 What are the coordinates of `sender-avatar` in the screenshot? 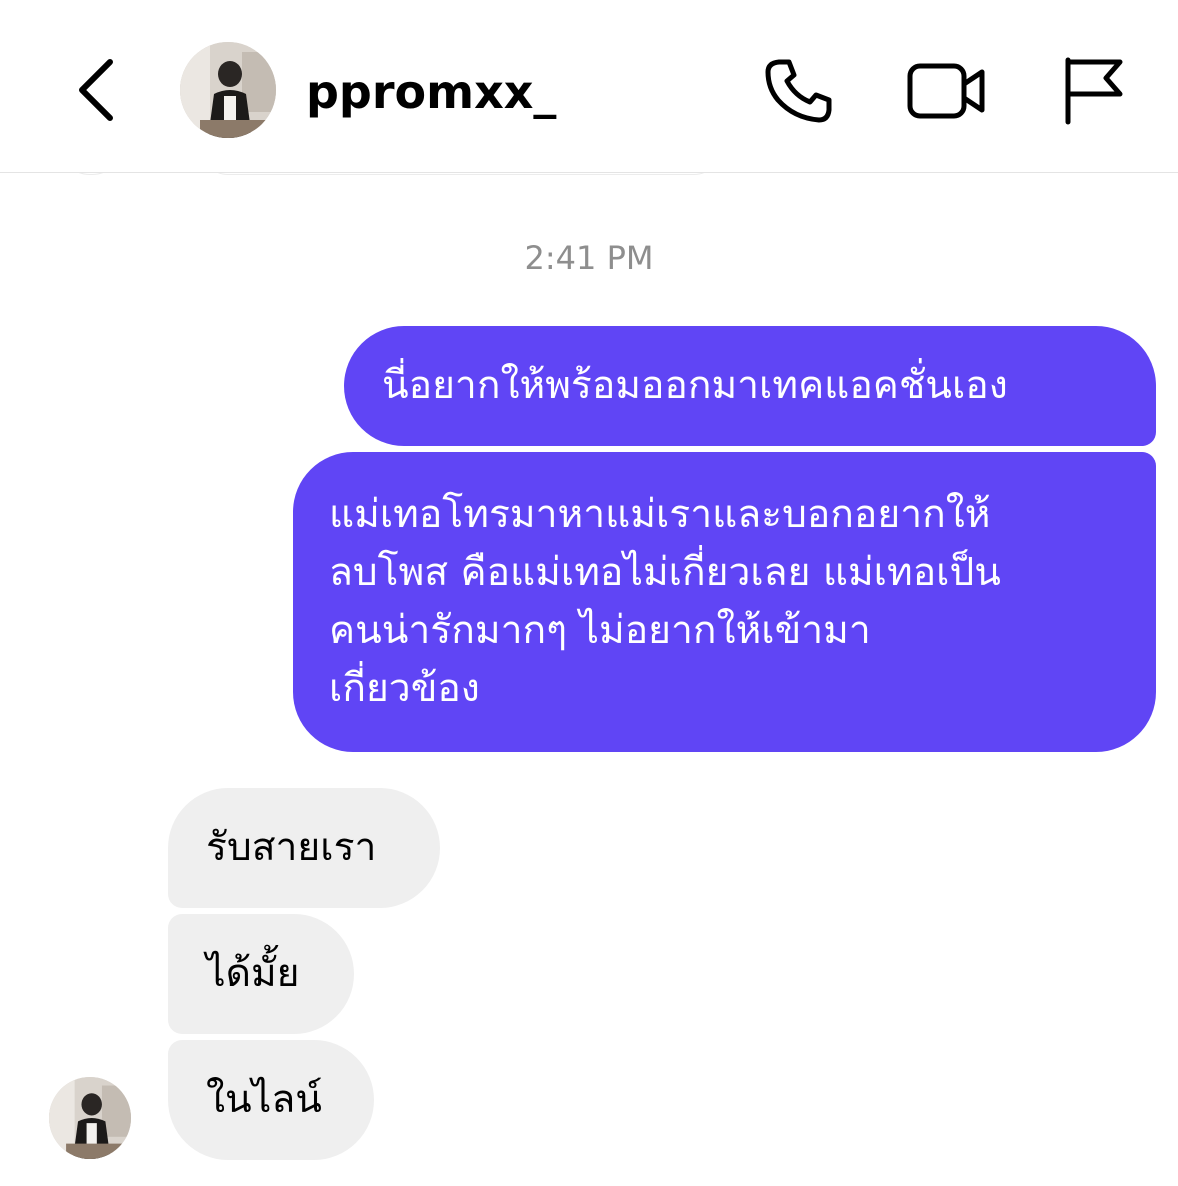 It's located at (90, 1118).